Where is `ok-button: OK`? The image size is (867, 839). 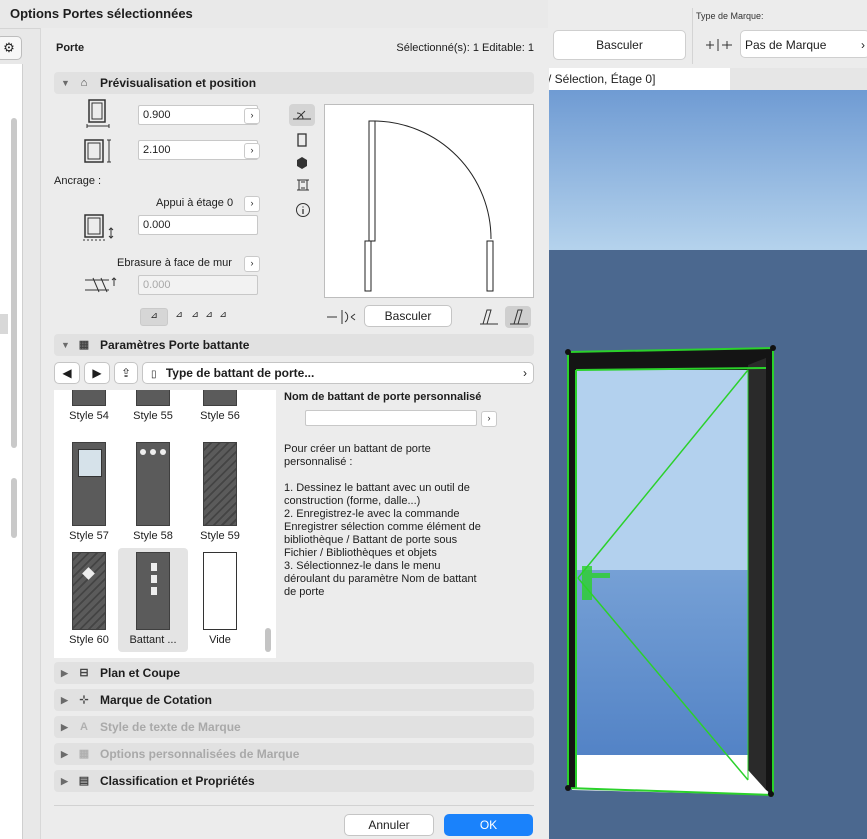 ok-button: OK is located at coordinates (488, 825).